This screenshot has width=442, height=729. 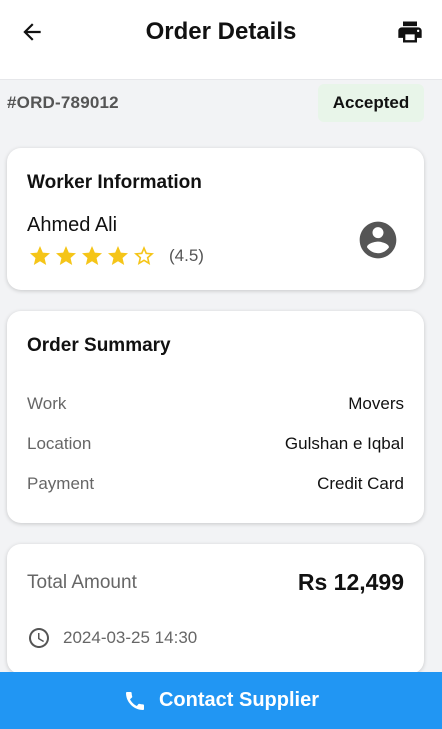 What do you see at coordinates (61, 483) in the screenshot?
I see `summary-label: Payment` at bounding box center [61, 483].